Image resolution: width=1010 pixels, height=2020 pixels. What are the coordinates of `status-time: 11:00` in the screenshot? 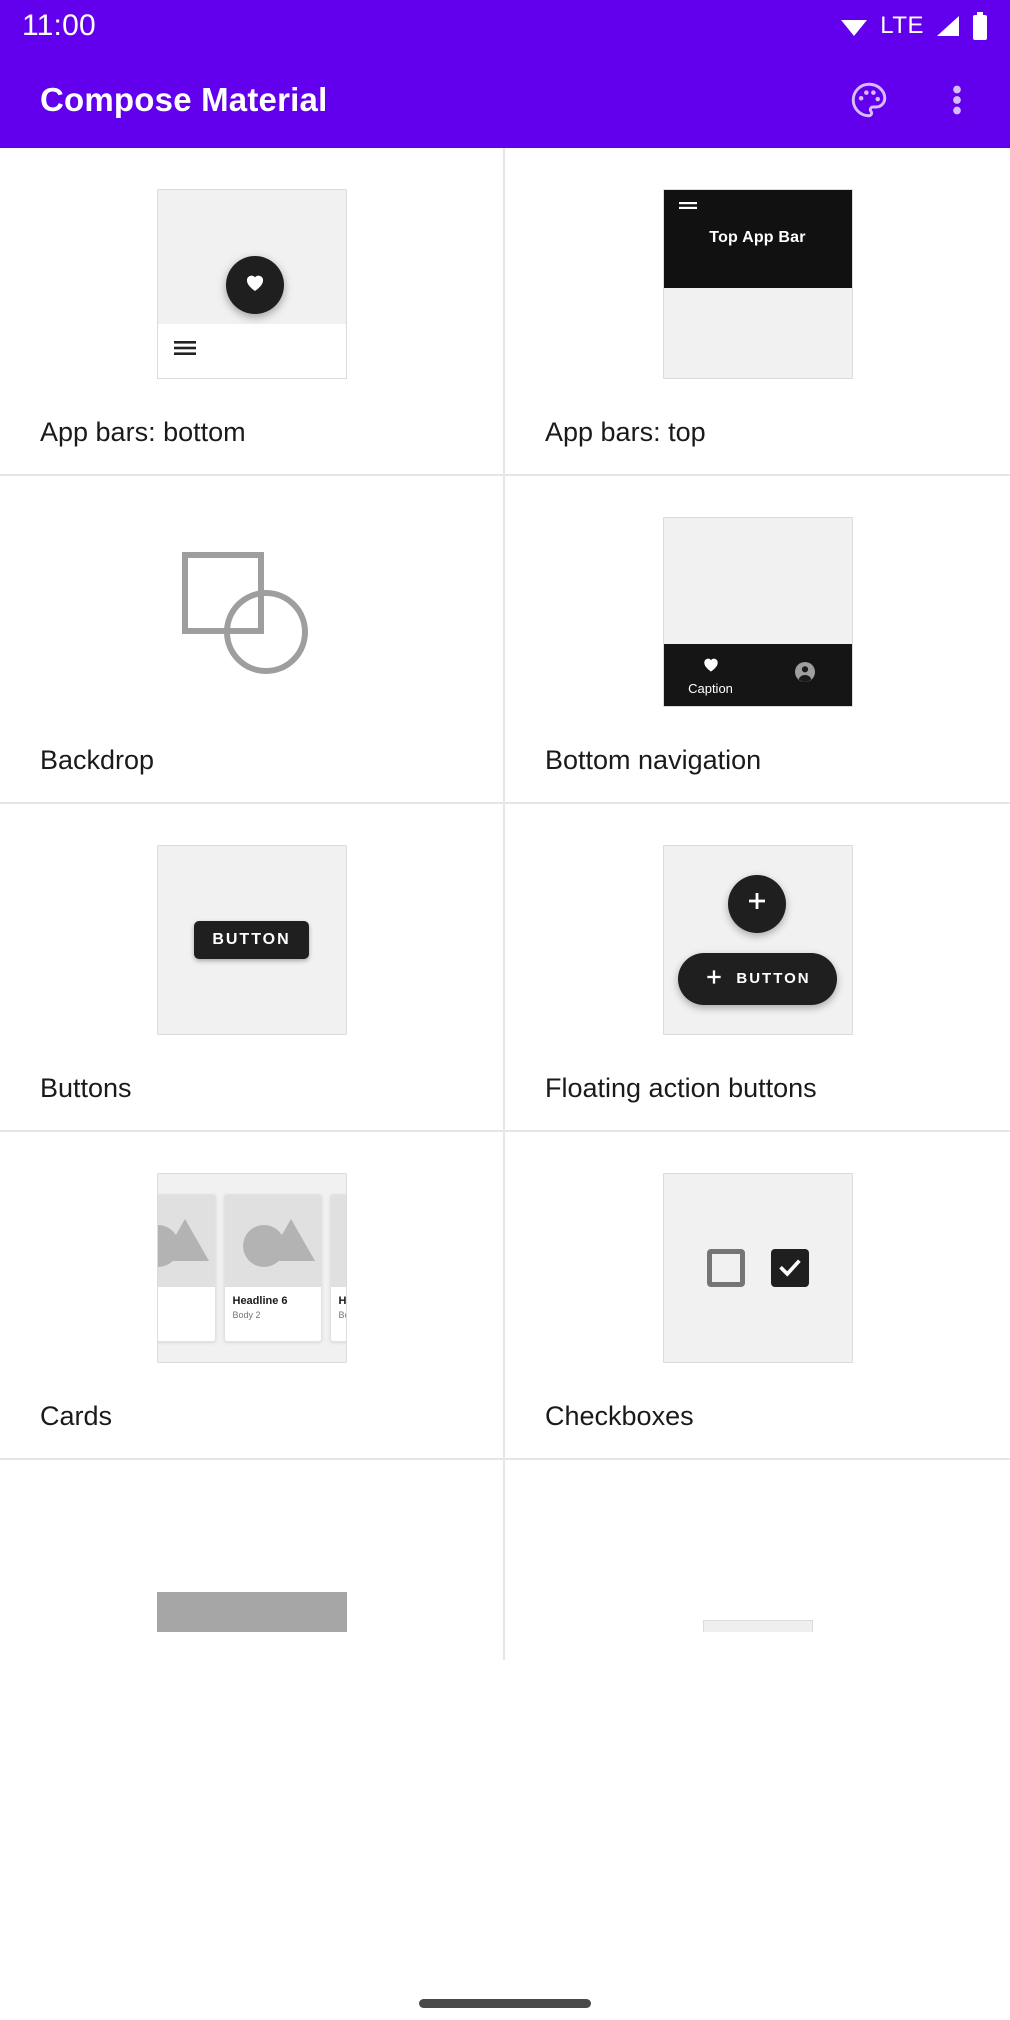 It's located at (59, 25).